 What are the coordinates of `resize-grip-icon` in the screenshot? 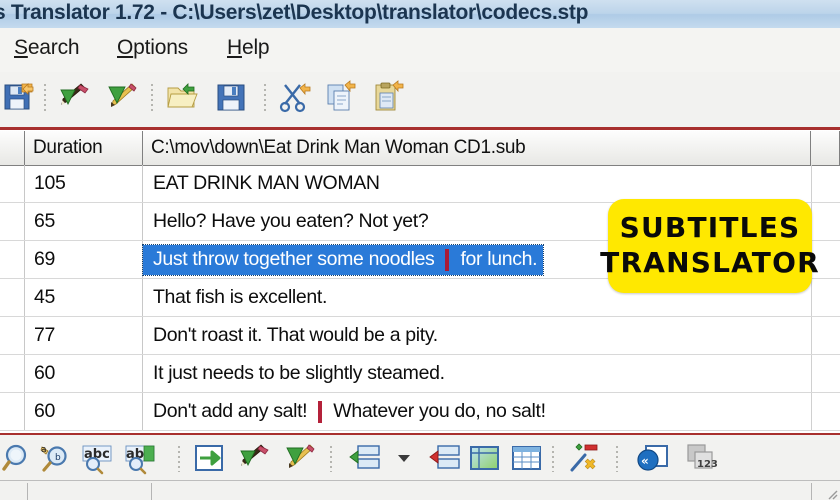 It's located at (831, 493).